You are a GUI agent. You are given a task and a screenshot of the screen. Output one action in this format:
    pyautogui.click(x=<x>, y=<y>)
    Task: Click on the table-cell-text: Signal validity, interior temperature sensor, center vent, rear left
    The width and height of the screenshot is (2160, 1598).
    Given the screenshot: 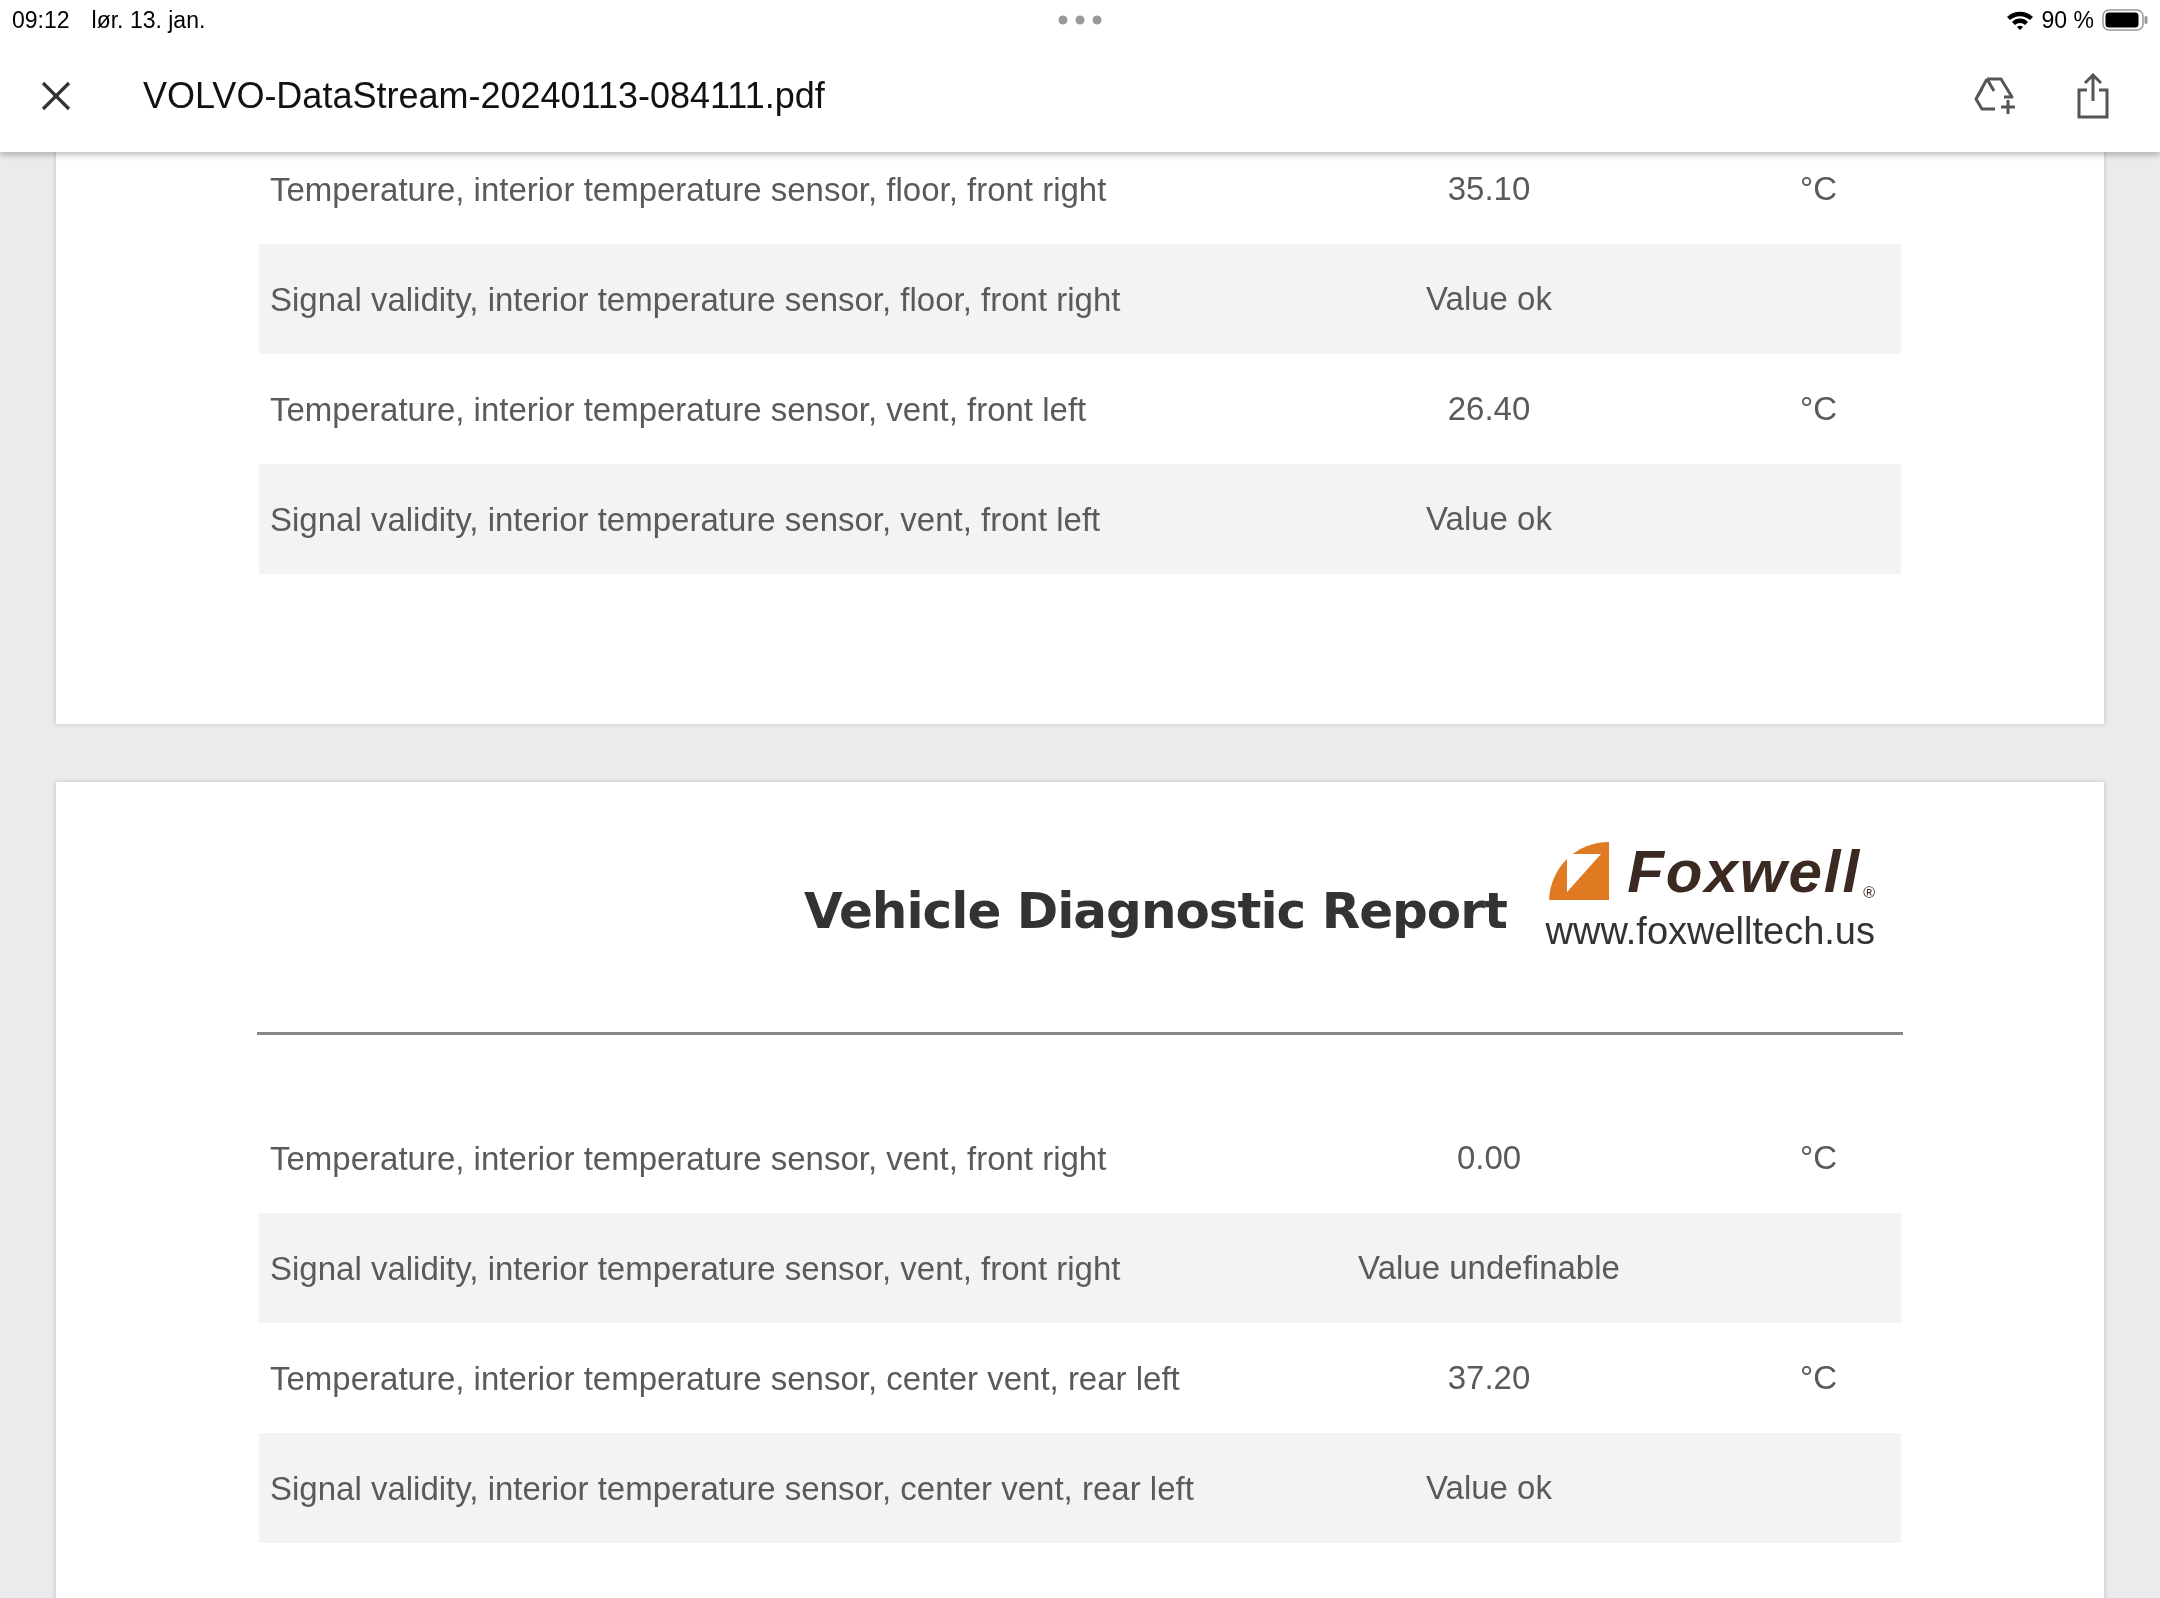 What is the action you would take?
    pyautogui.click(x=732, y=1488)
    